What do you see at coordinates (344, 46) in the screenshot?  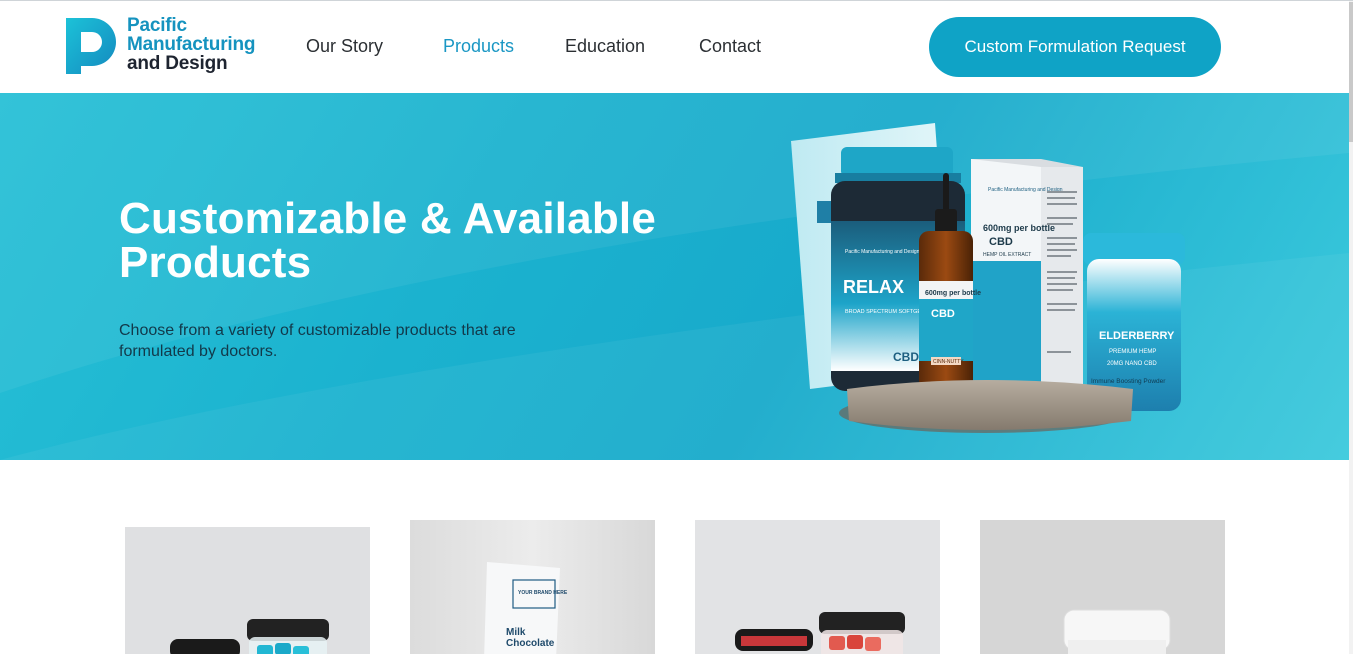 I see `nav-our-story: Our Story` at bounding box center [344, 46].